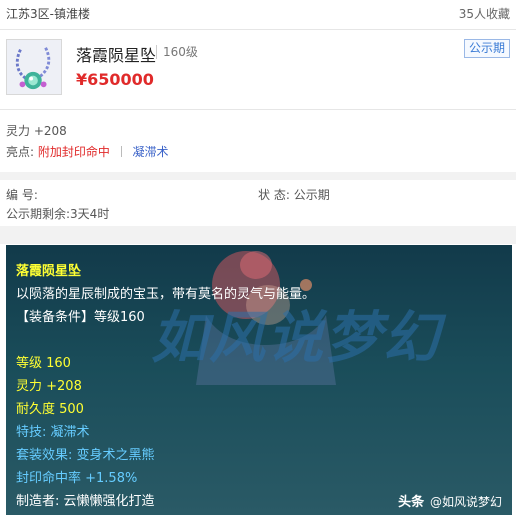 The image size is (516, 519). Describe the element at coordinates (85, 455) in the screenshot. I see `tooltip-set-effect: 套装效果: 变身术之黑熊` at that location.